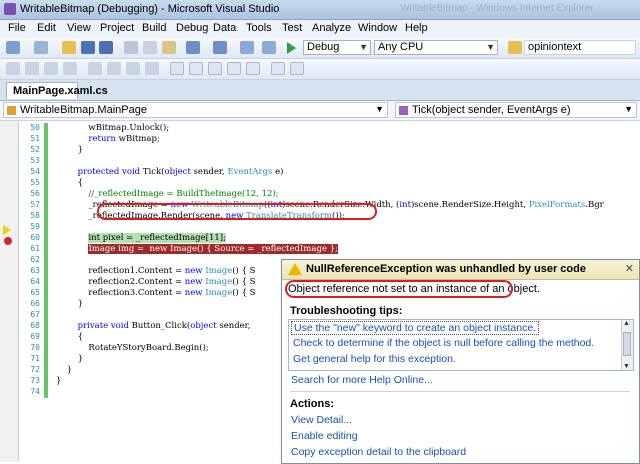  Describe the element at coordinates (629, 268) in the screenshot. I see `close-icon: ✕` at that location.